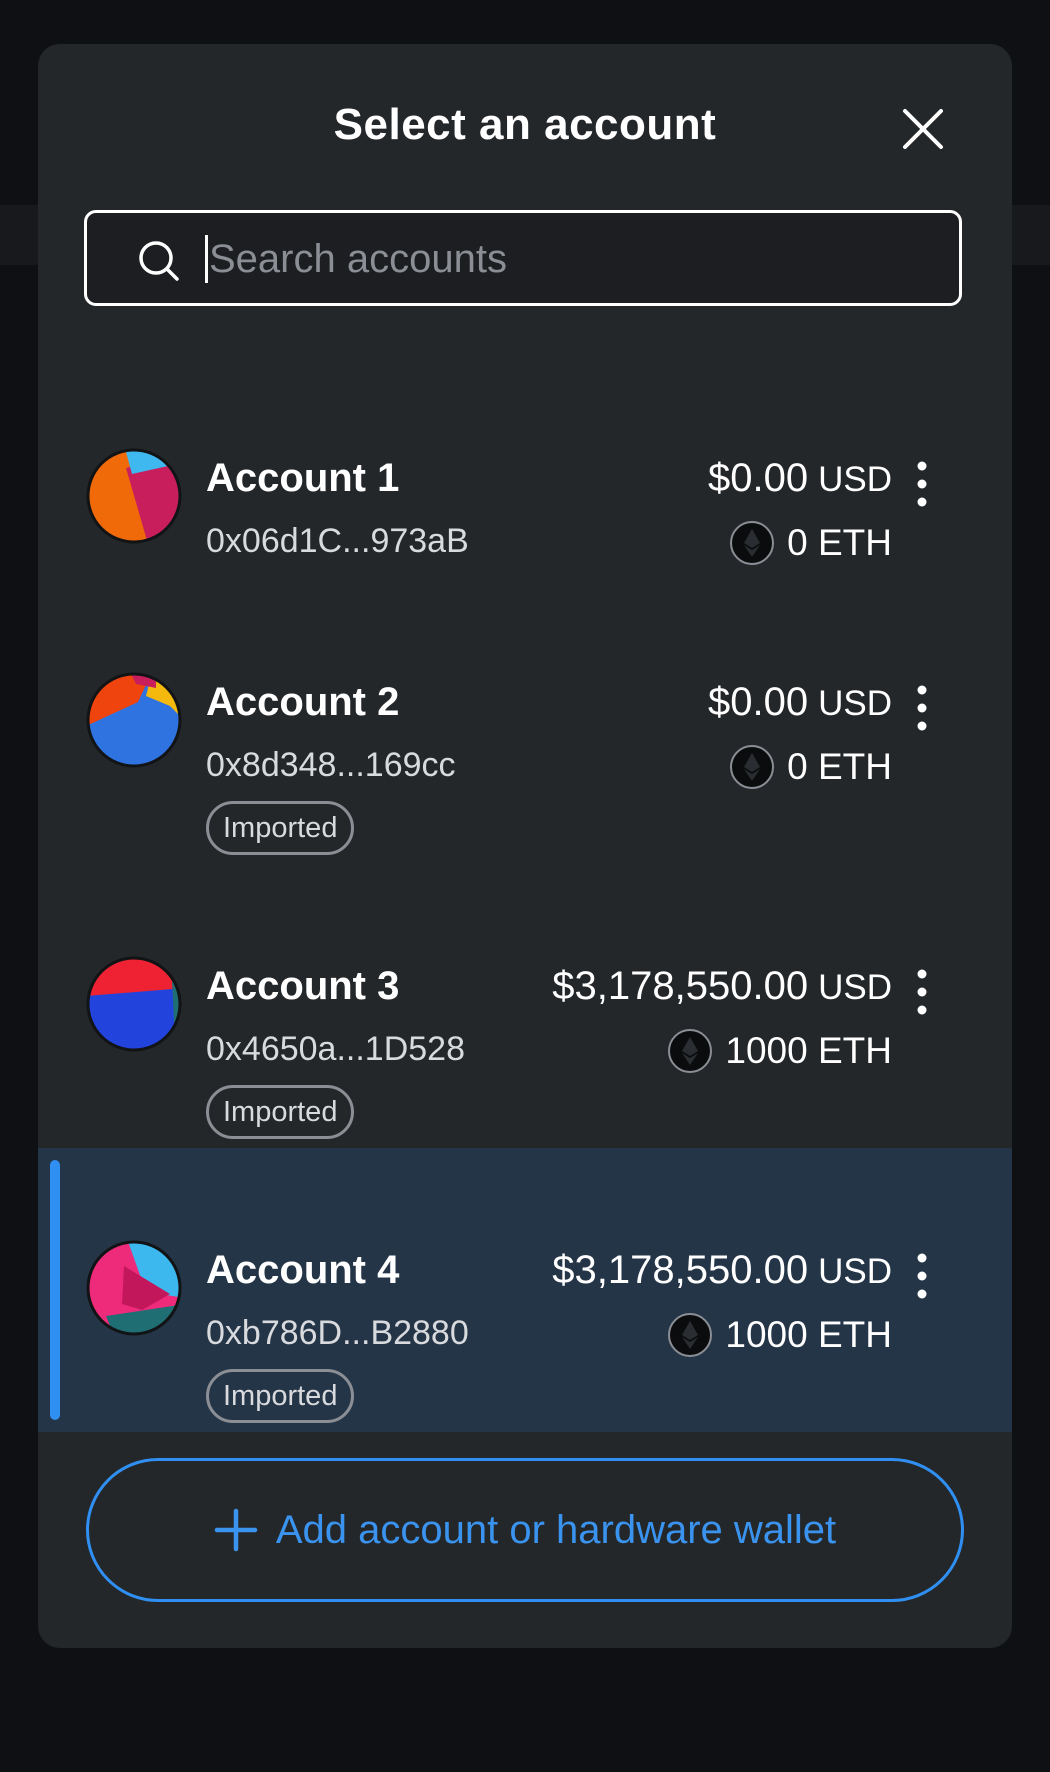  I want to click on account-name: Account 1, so click(303, 478).